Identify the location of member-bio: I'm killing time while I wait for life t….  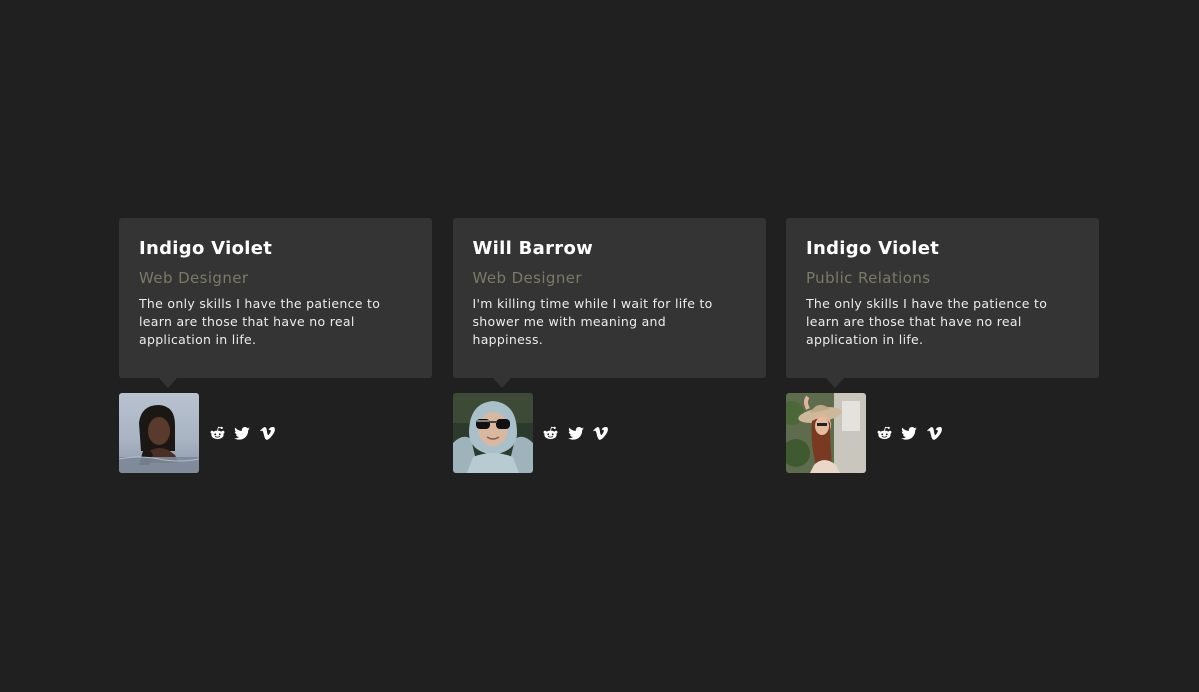
(592, 321).